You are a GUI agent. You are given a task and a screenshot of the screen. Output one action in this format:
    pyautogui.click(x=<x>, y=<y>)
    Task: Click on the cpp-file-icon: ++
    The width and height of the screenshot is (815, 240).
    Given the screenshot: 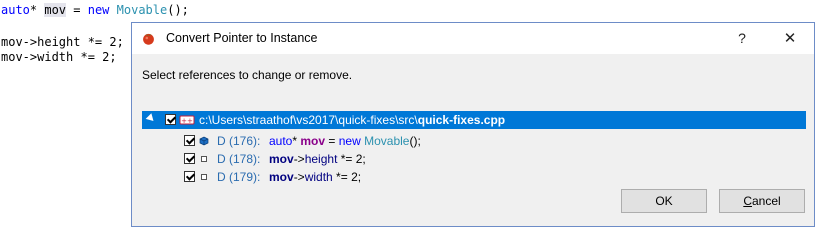 What is the action you would take?
    pyautogui.click(x=187, y=120)
    